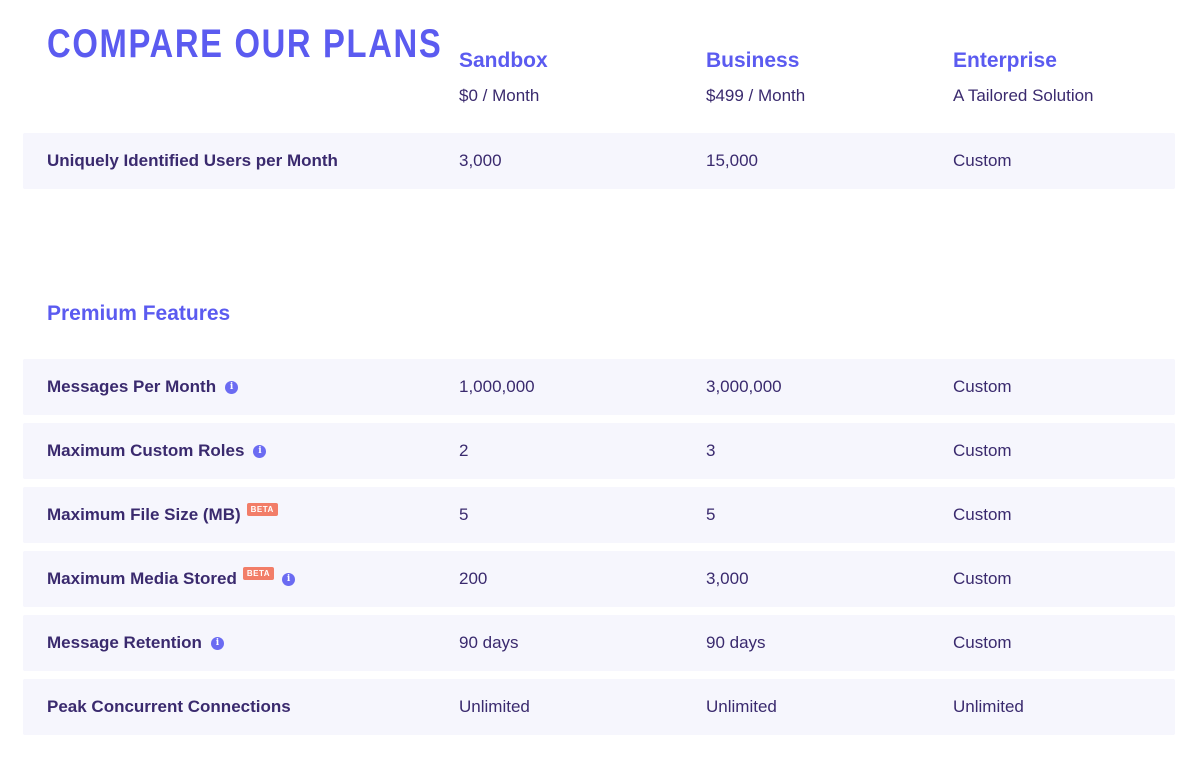 This screenshot has height=763, width=1196. I want to click on row-label: Peak Concurrent Connections, so click(169, 706).